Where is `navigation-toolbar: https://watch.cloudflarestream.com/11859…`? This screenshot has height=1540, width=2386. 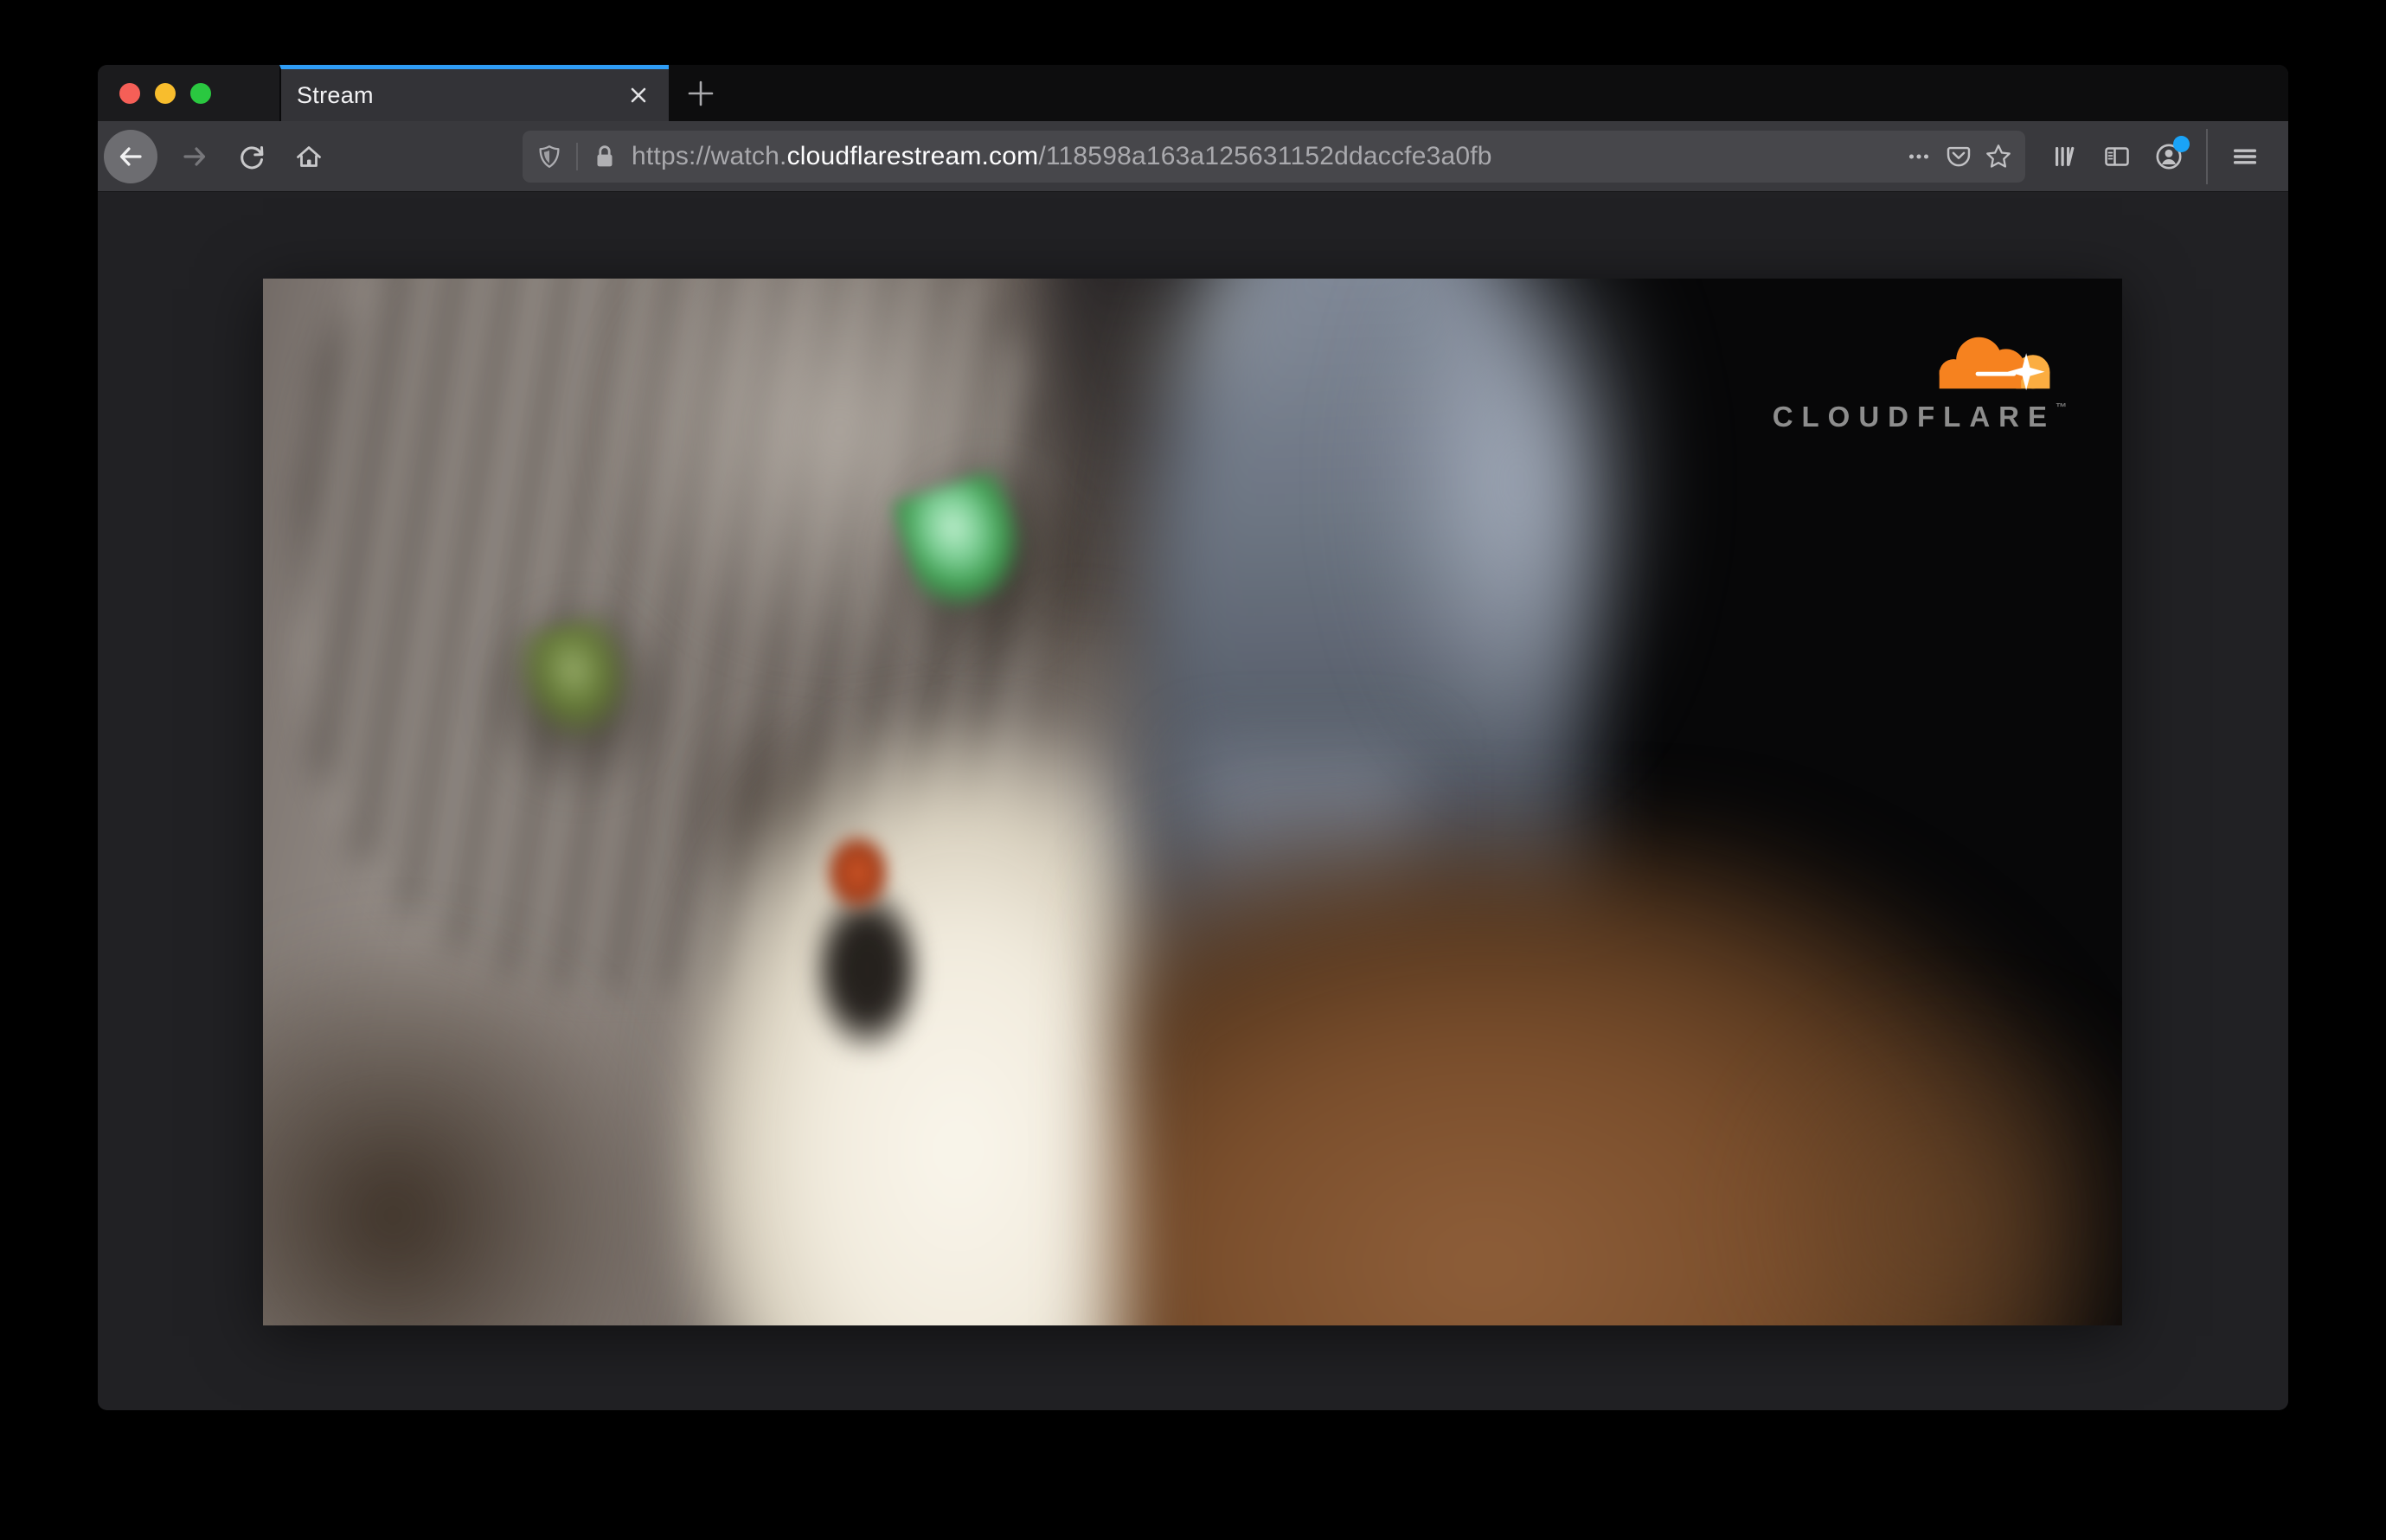 navigation-toolbar: https://watch.cloudflarestream.com/11859… is located at coordinates (1193, 156).